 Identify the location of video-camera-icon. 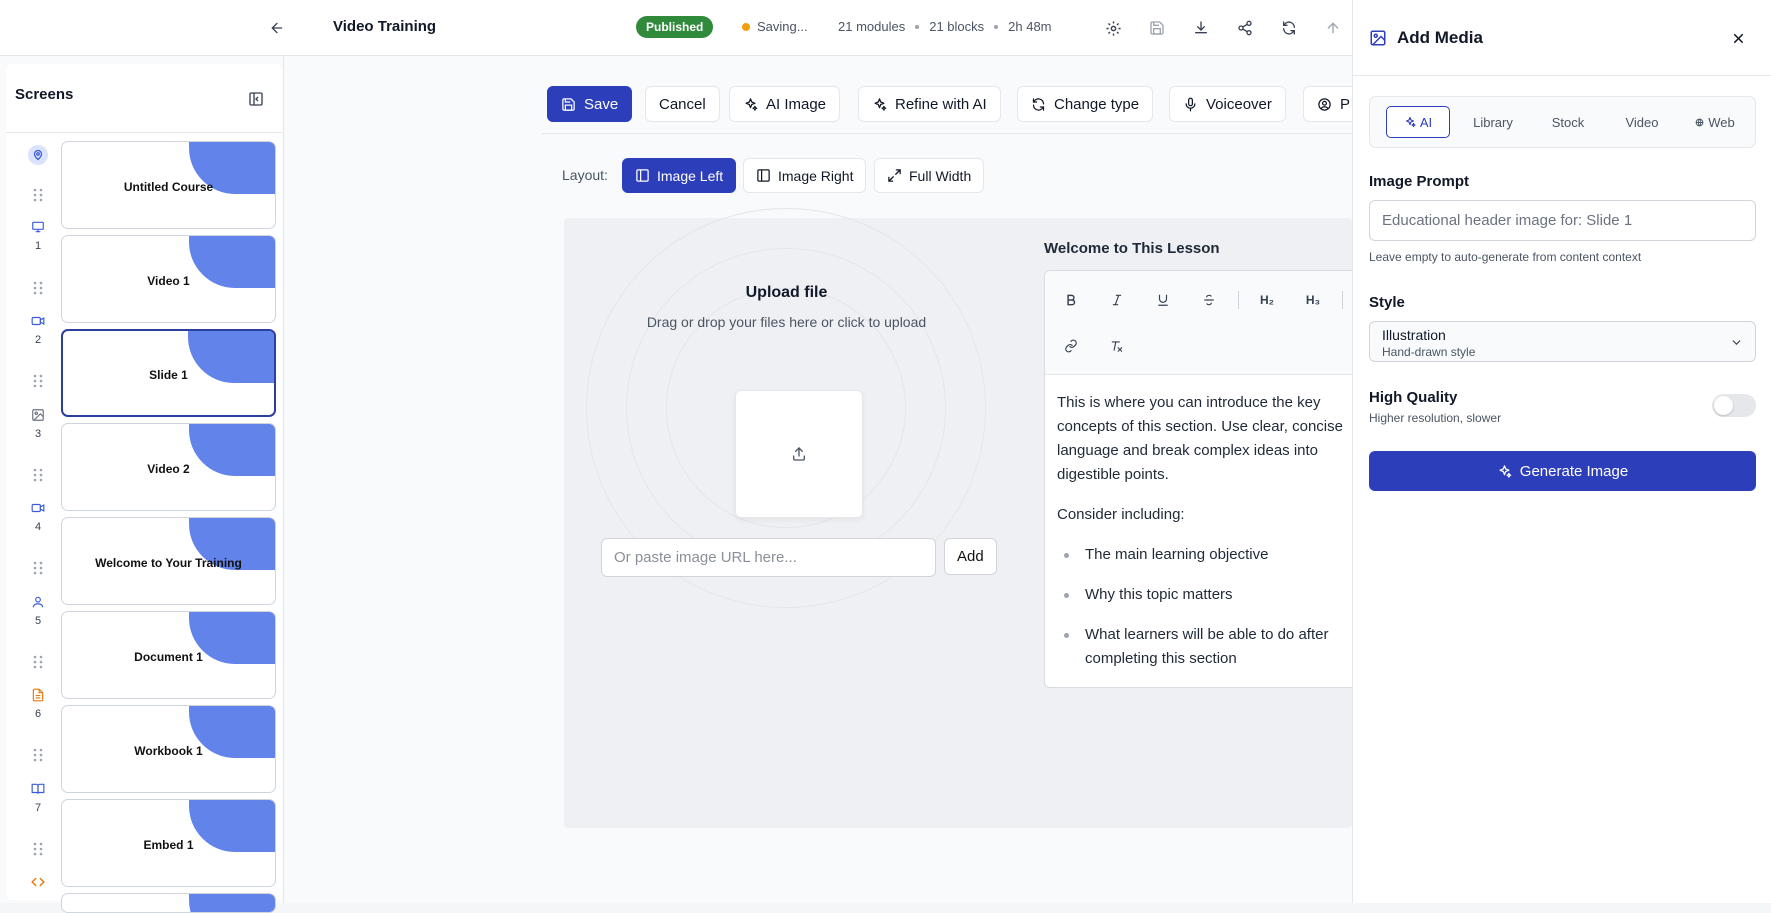
(38, 508).